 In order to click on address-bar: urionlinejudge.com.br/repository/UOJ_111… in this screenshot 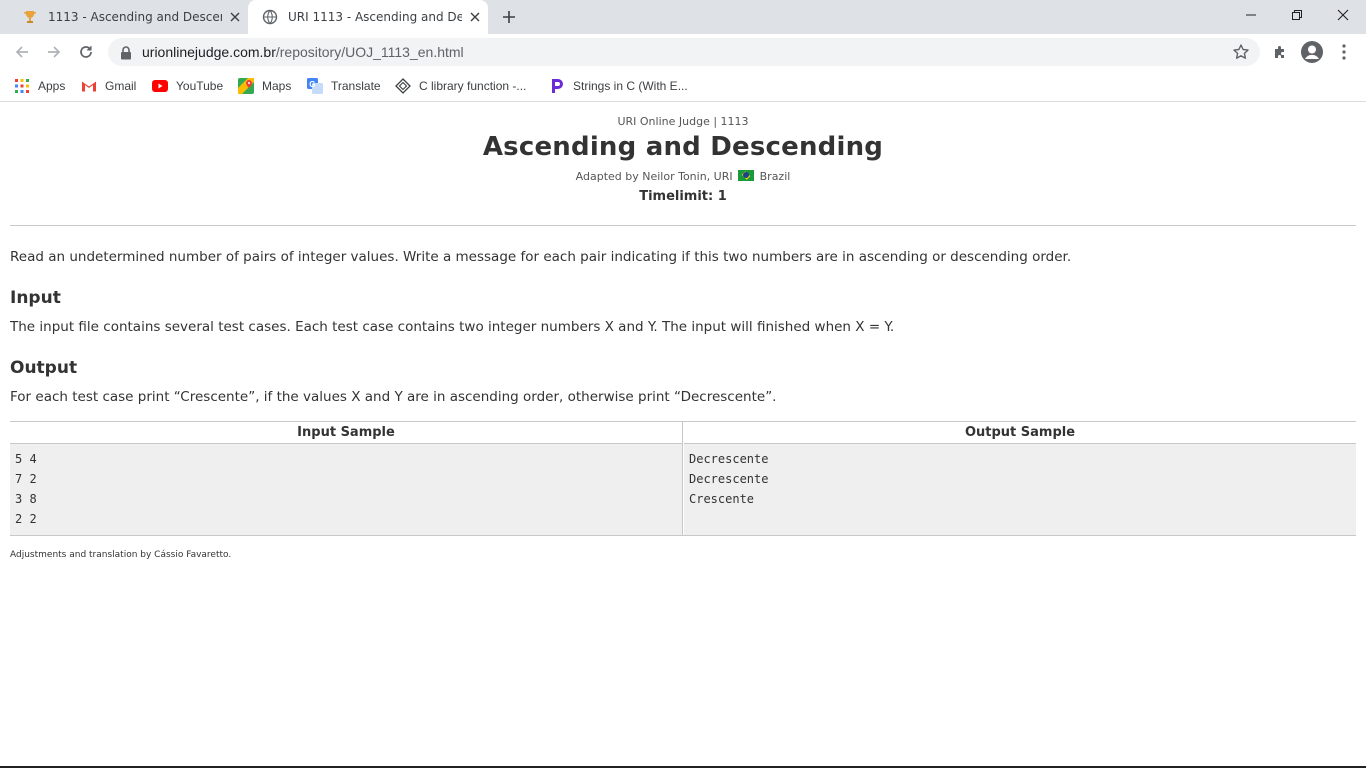, I will do `click(684, 52)`.